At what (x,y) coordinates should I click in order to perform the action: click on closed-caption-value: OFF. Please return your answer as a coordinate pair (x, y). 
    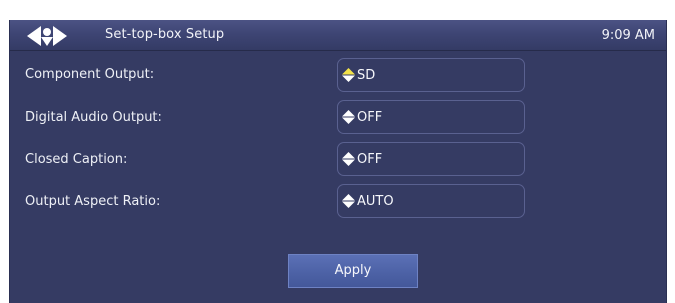
    Looking at the image, I should click on (370, 159).